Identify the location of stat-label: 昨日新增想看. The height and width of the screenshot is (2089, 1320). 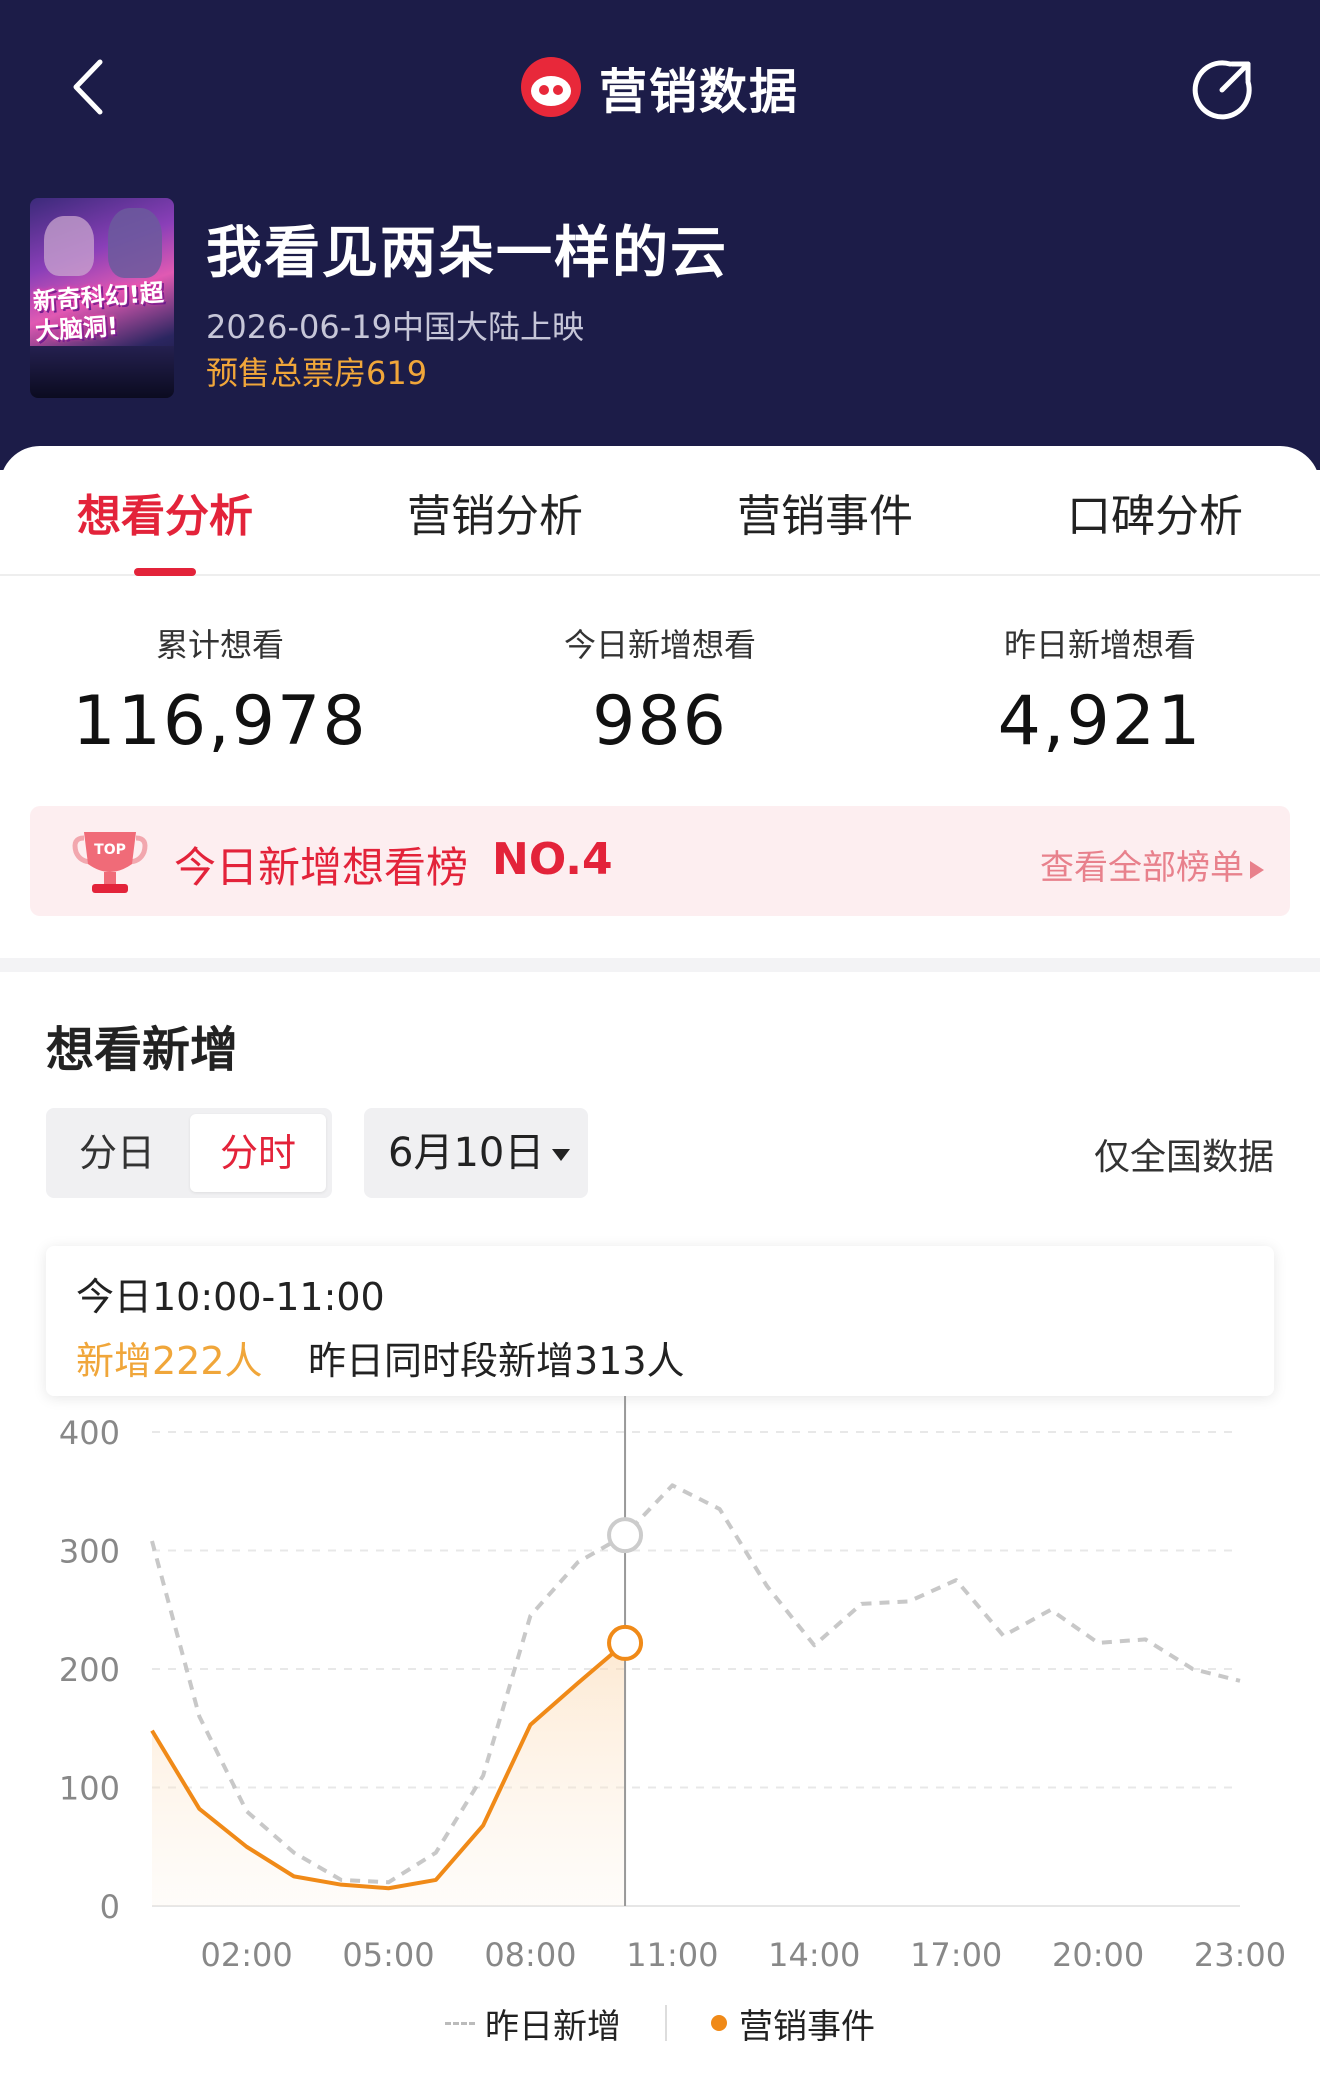
(1099, 645).